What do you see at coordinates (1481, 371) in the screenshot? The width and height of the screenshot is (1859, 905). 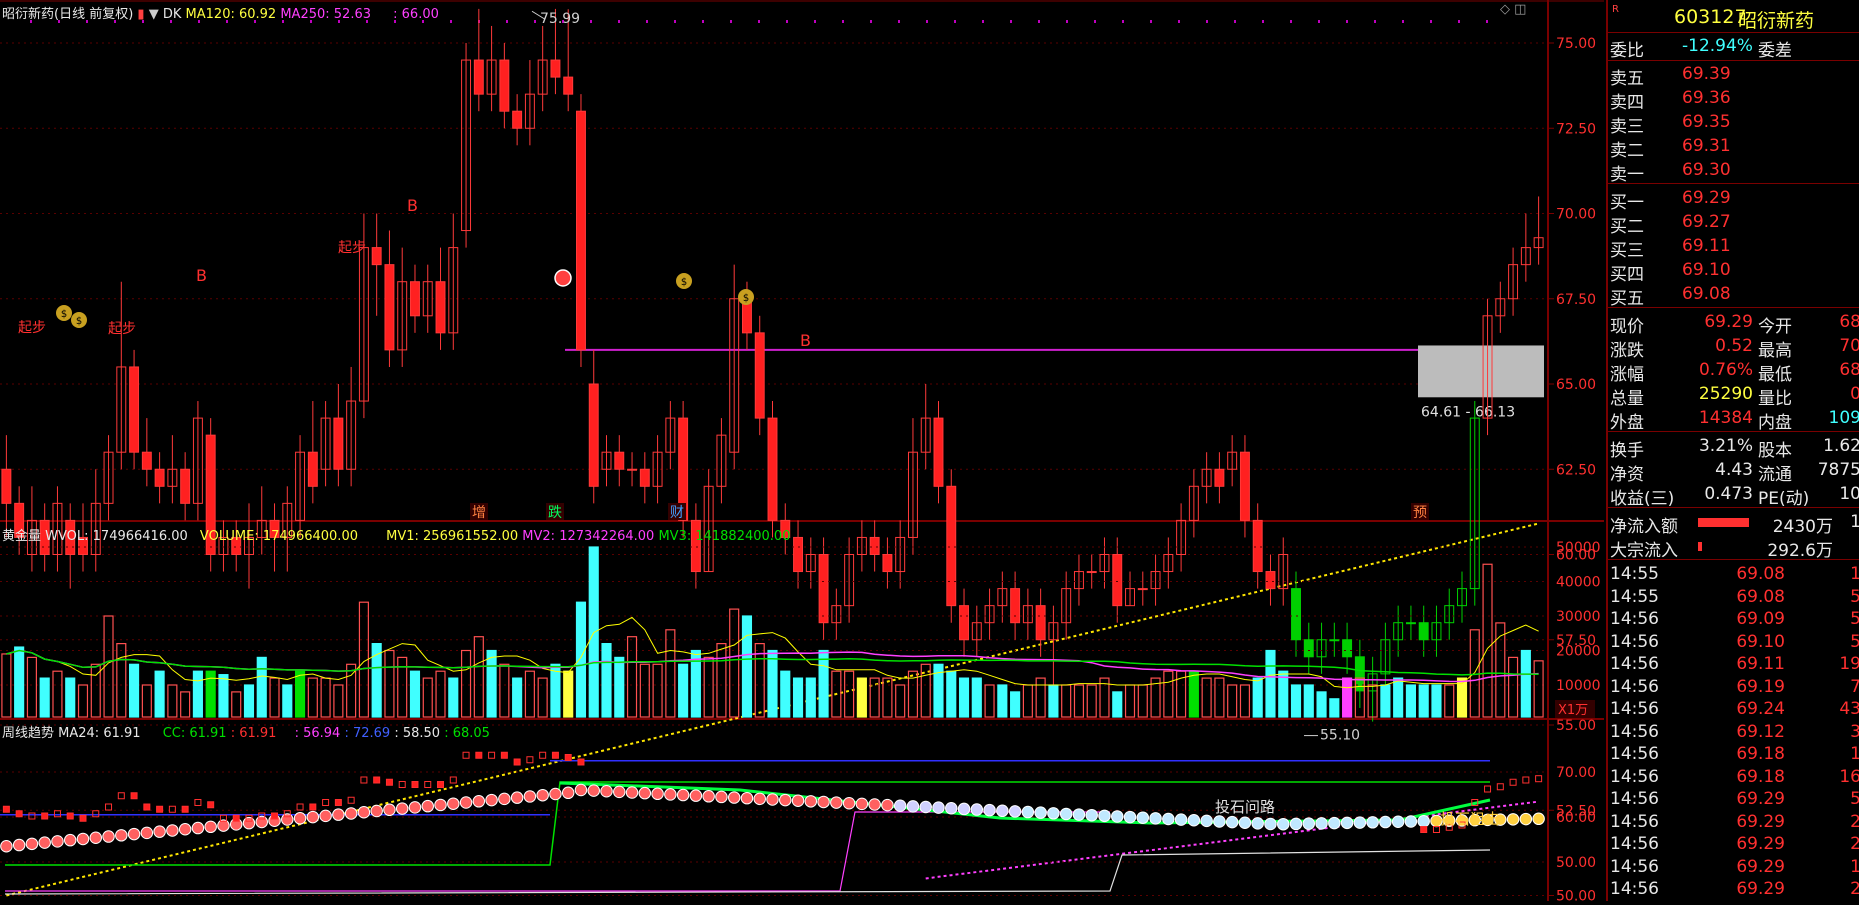 I see `price-zone-box` at bounding box center [1481, 371].